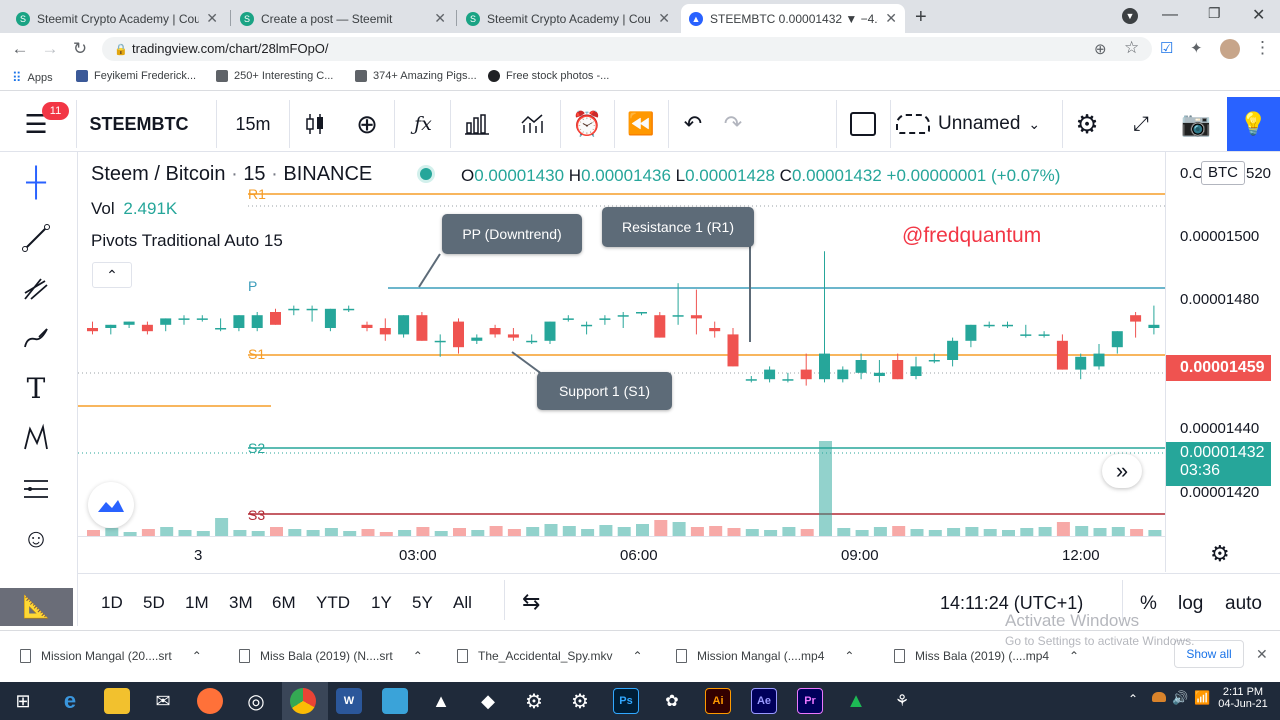 The image size is (1280, 720). Describe the element at coordinates (672, 701) in the screenshot. I see `app-icon: ✿` at that location.